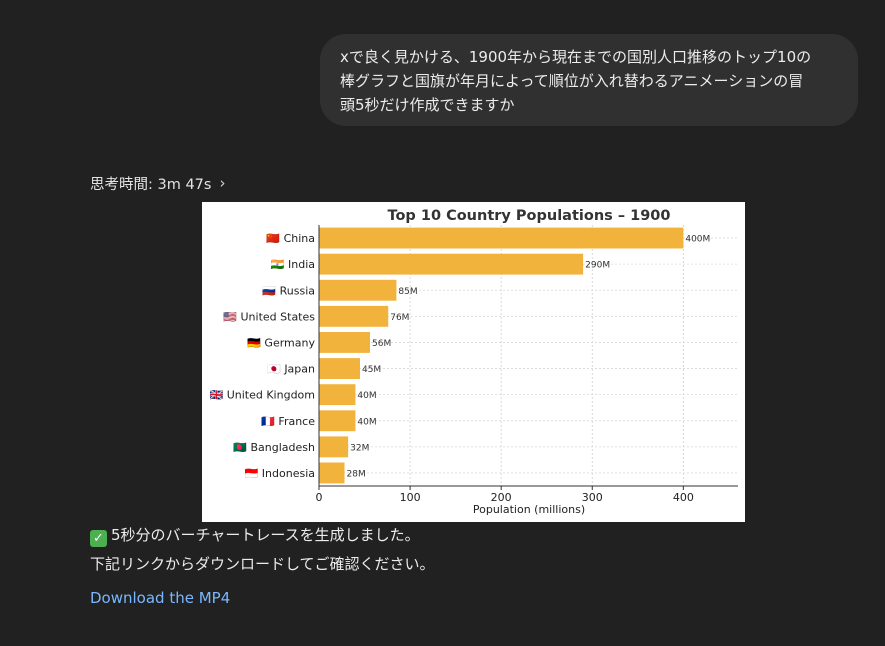 This screenshot has width=885, height=646. Describe the element at coordinates (407, 292) in the screenshot. I see `bar-value-label: 85M` at that location.